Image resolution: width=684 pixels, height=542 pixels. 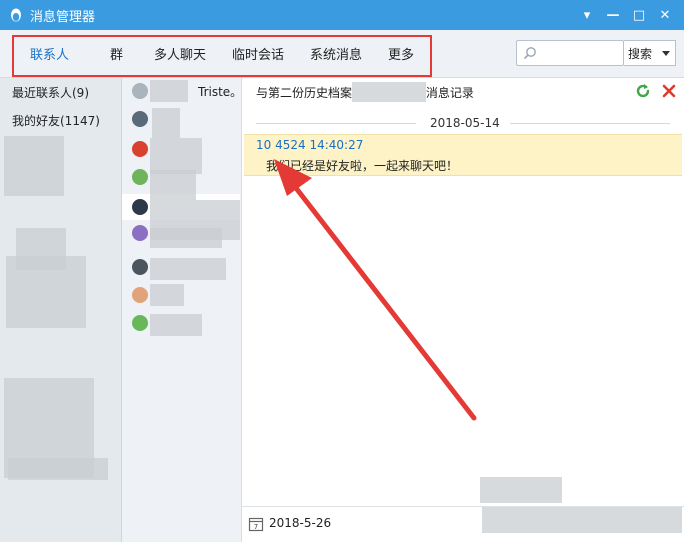 I want to click on conversation-header-suffix: 消息记录, so click(x=449, y=93).